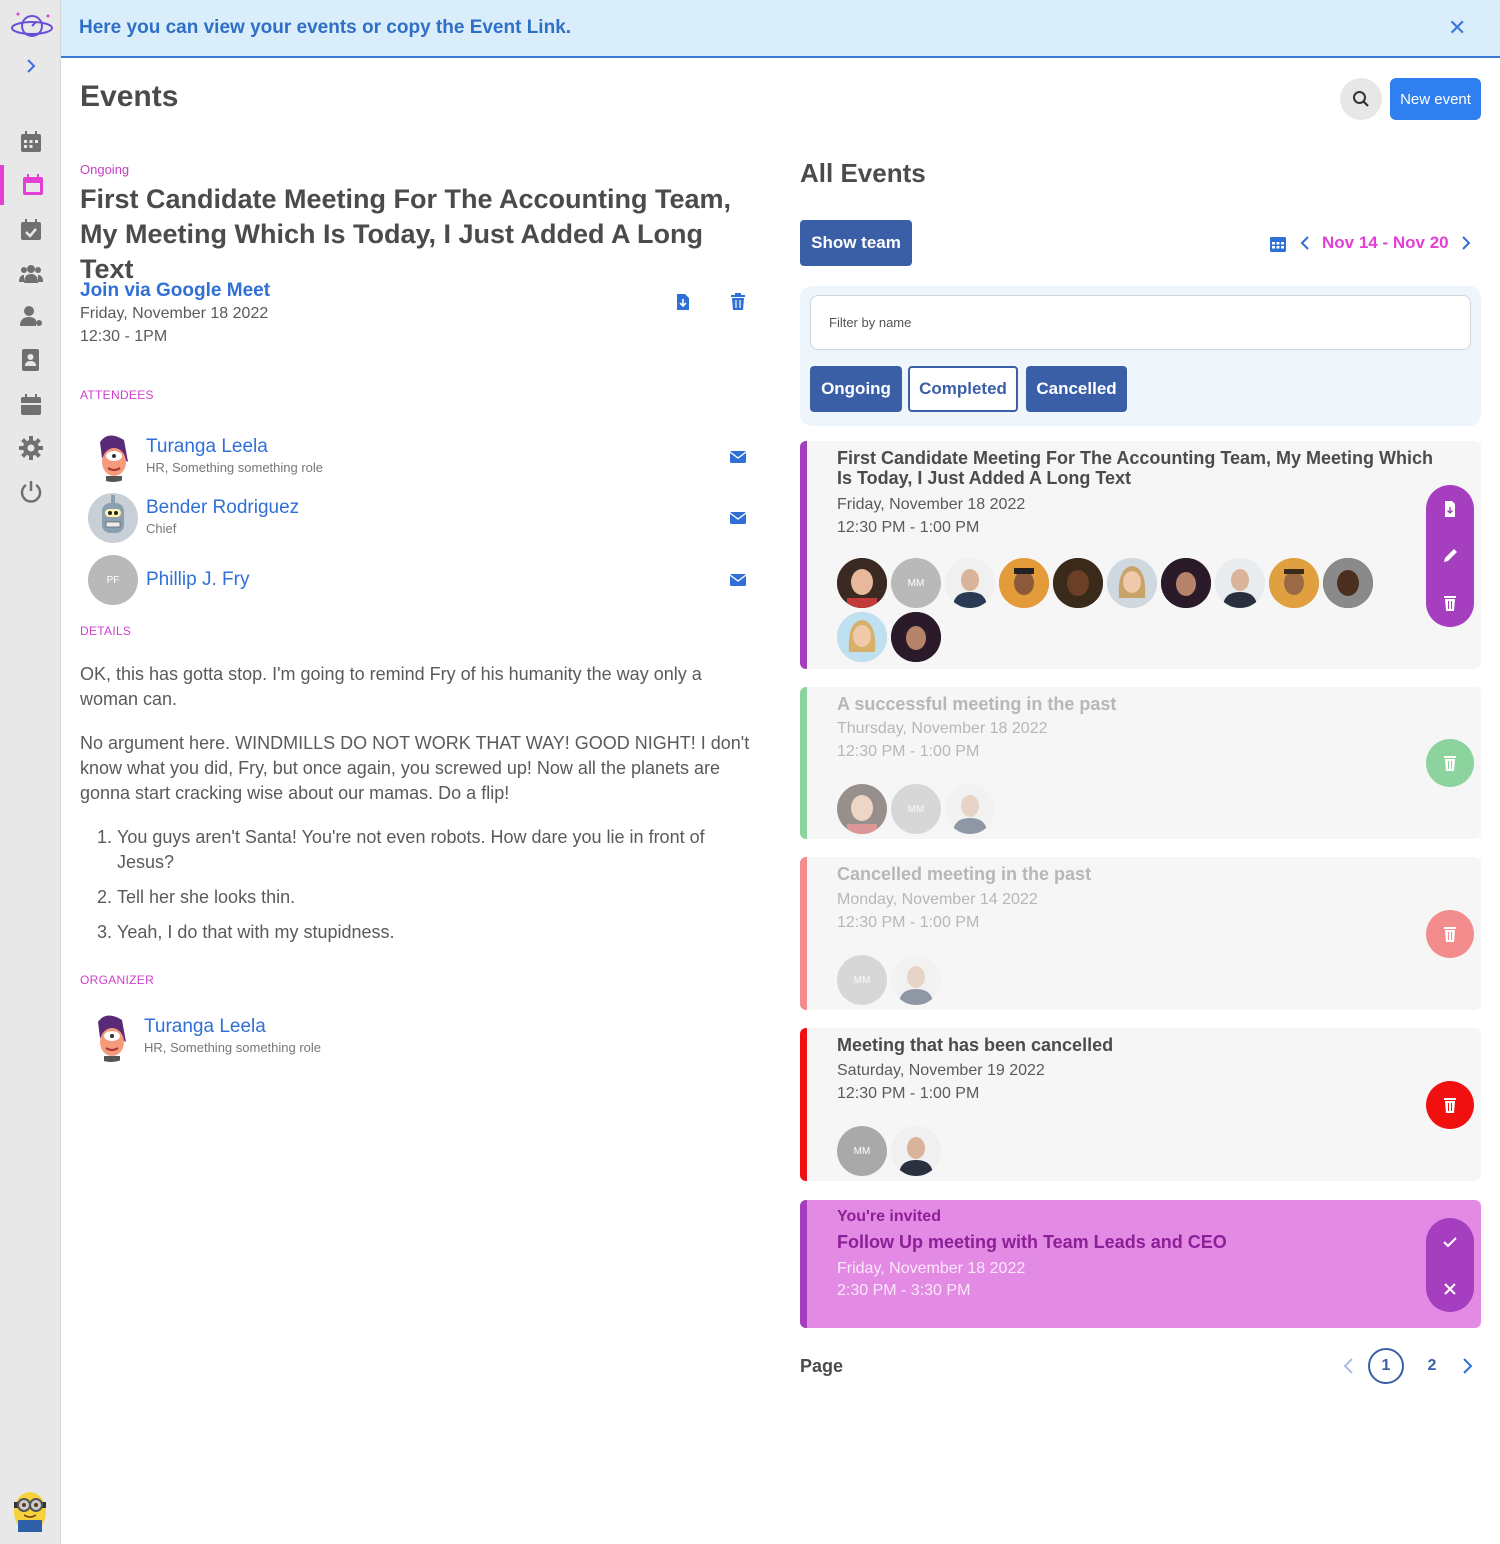  I want to click on sidebar-item-calendar, so click(30, 142).